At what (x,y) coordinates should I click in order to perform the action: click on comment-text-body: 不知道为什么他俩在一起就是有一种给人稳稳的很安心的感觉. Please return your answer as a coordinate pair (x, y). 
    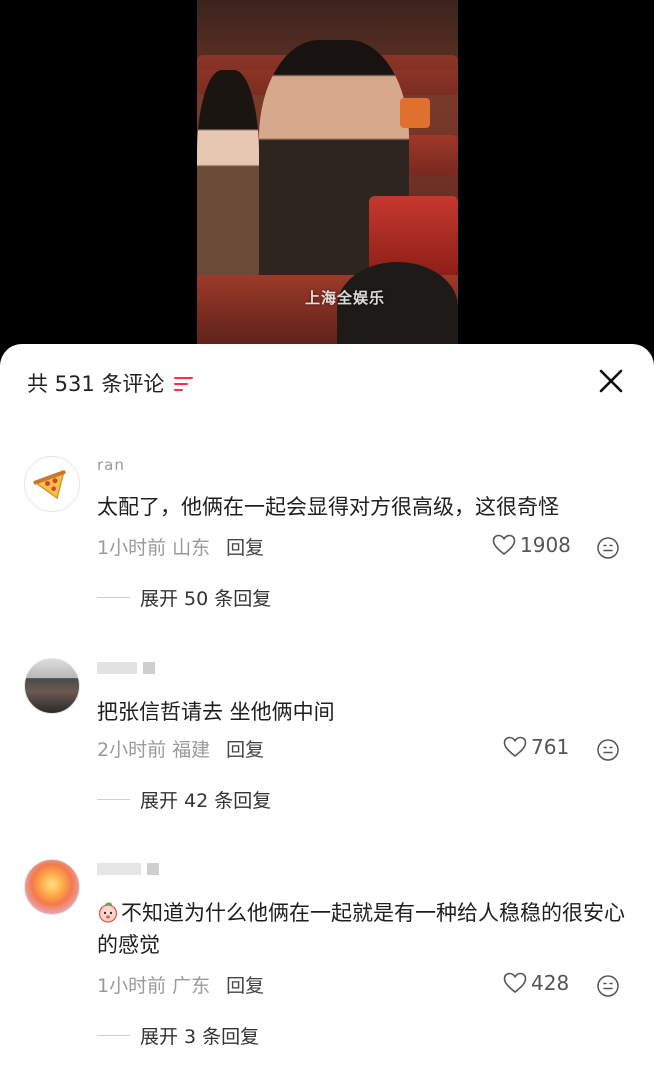
    Looking at the image, I should click on (361, 929).